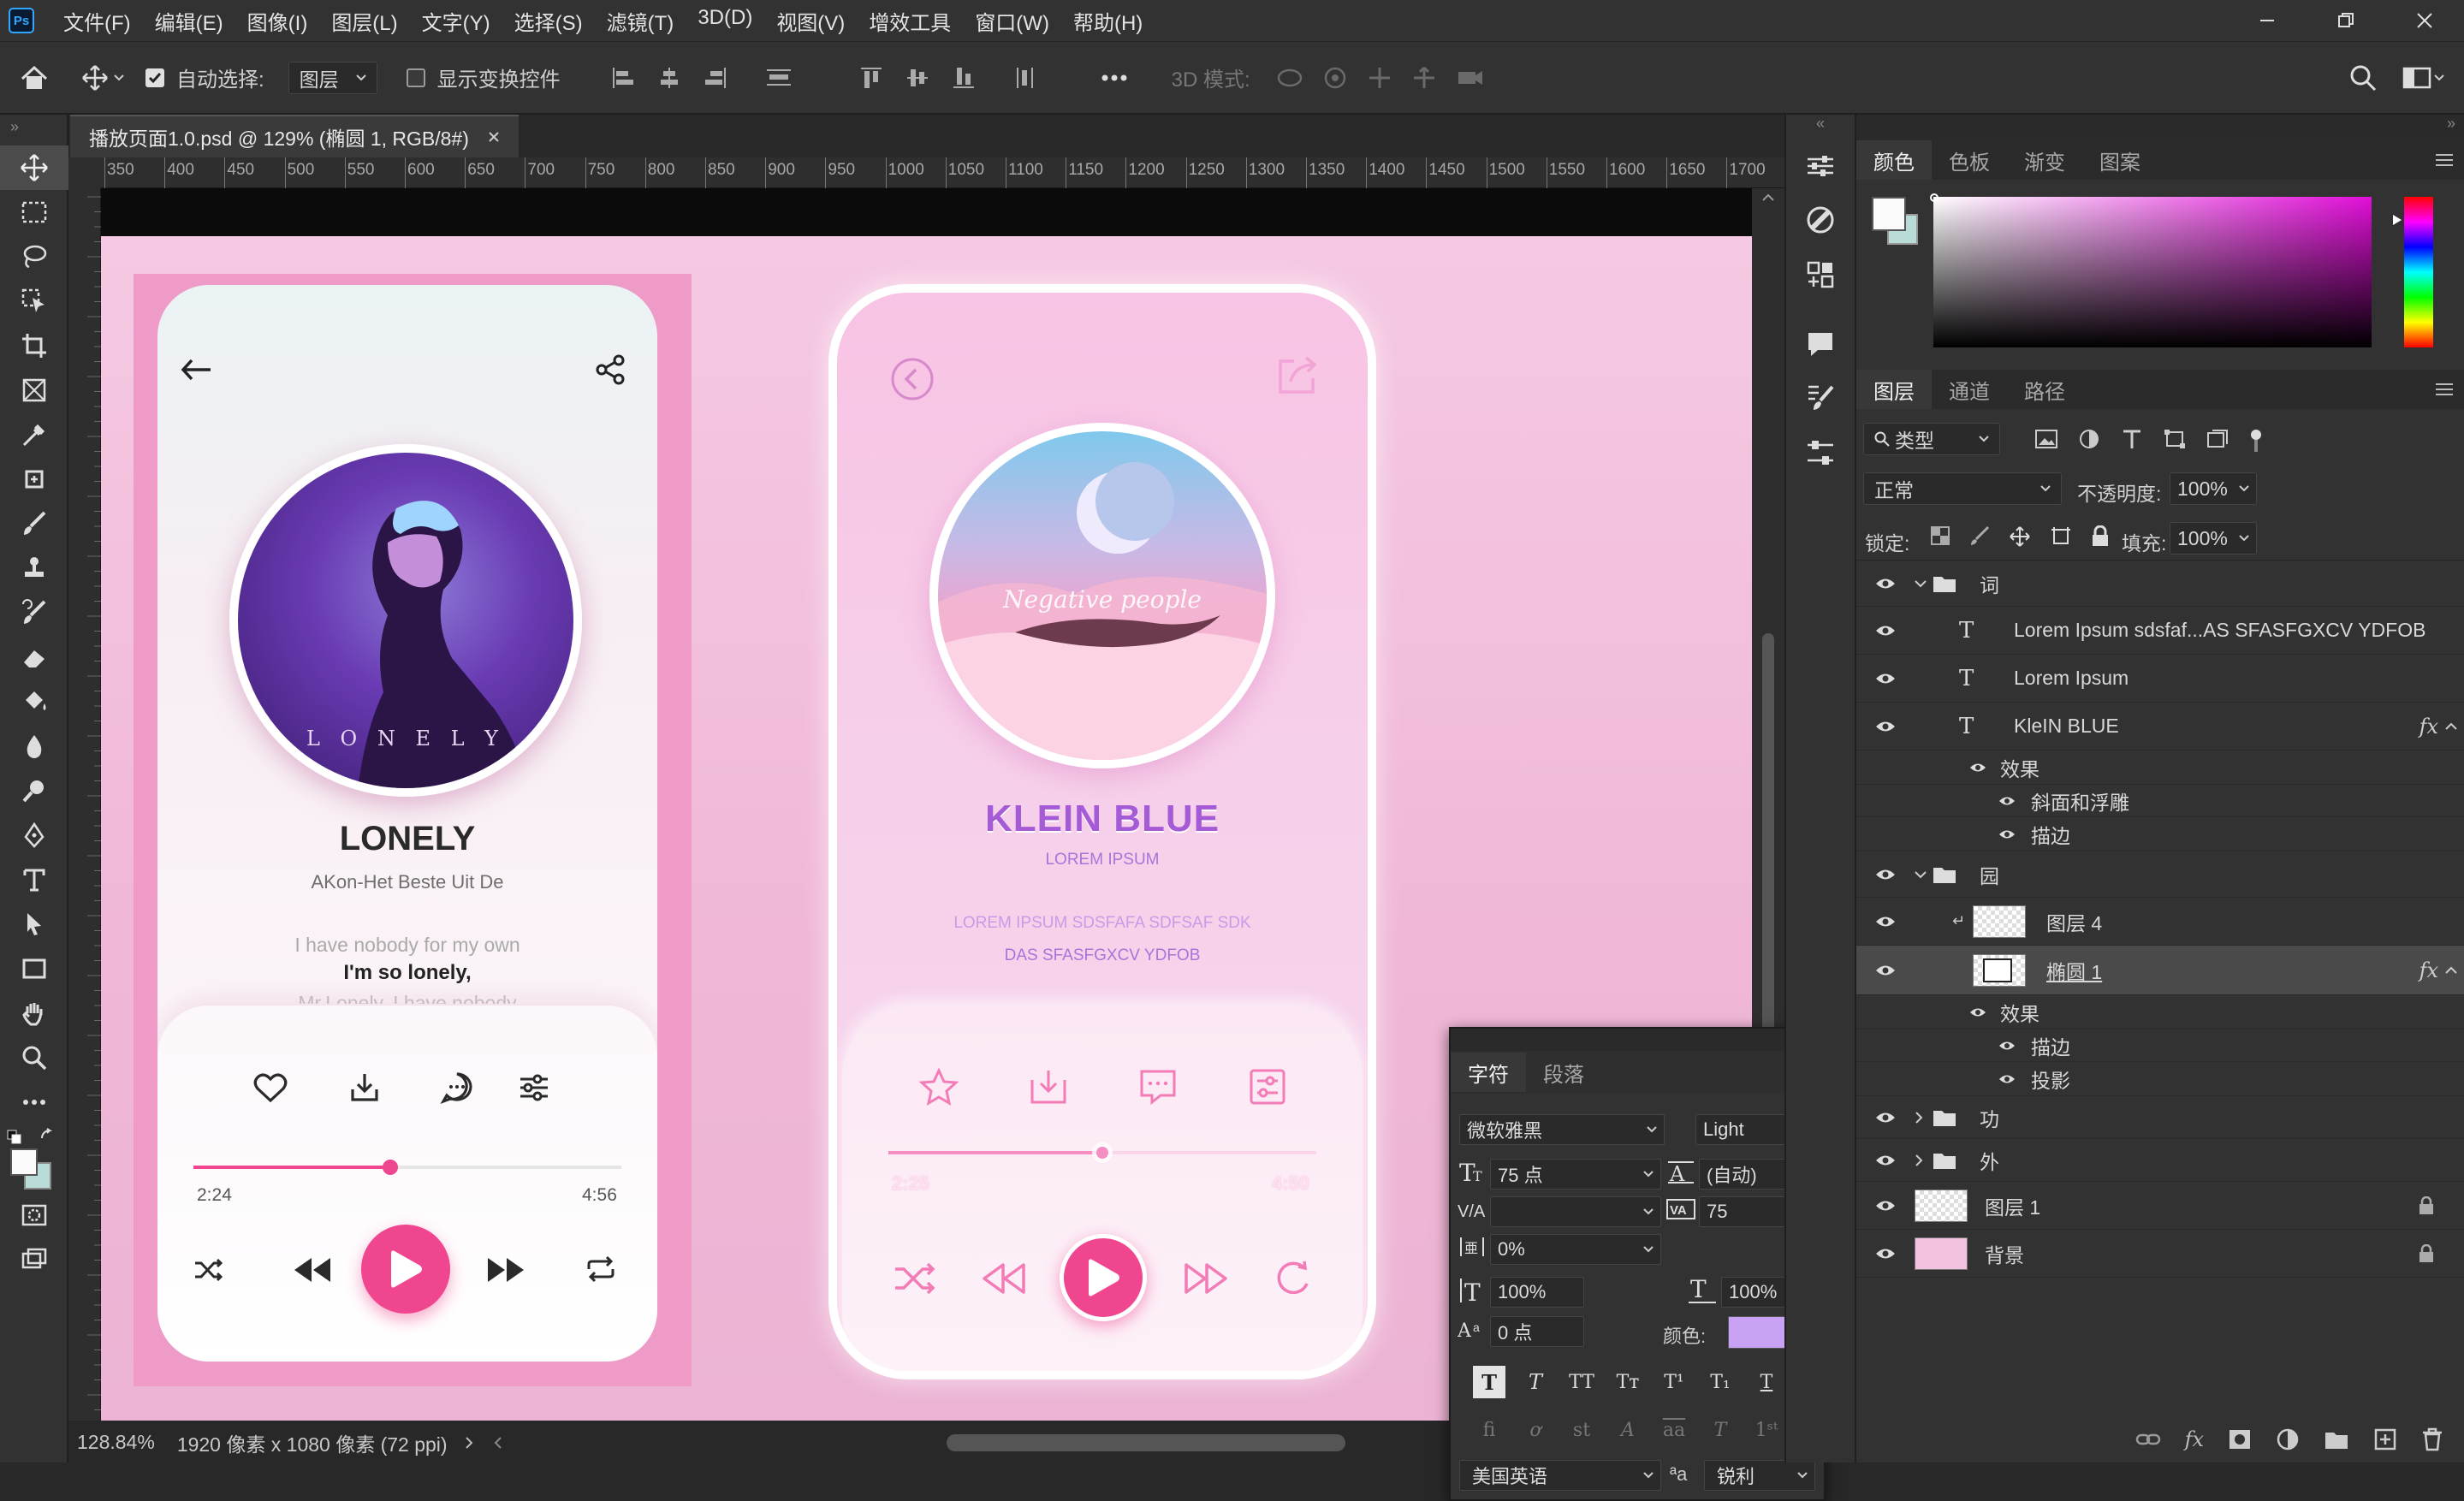 This screenshot has height=1501, width=2464. What do you see at coordinates (778, 78) in the screenshot?
I see `distribute-h-icon` at bounding box center [778, 78].